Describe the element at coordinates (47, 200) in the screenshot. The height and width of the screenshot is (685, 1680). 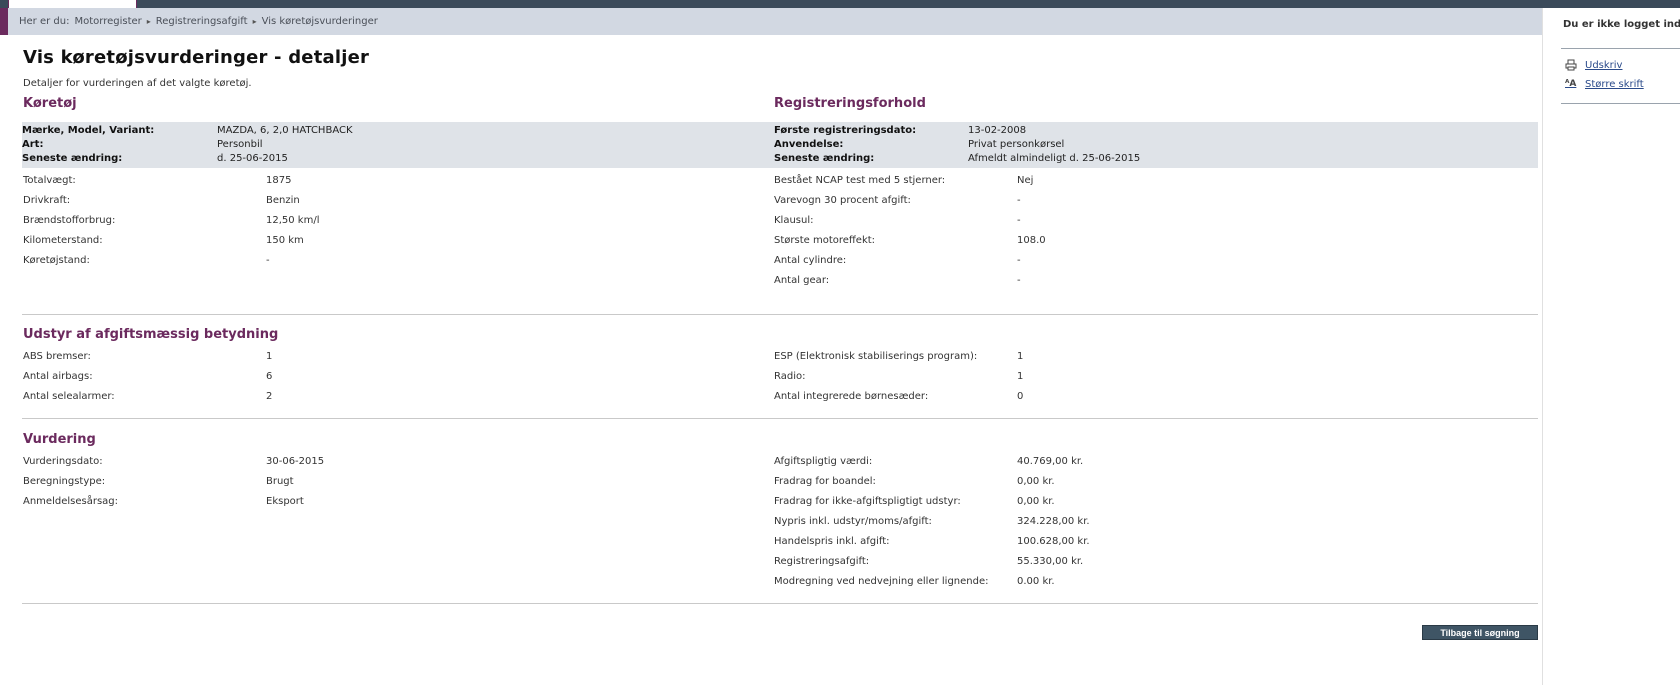
I see `detail-label: Drivkraft:` at that location.